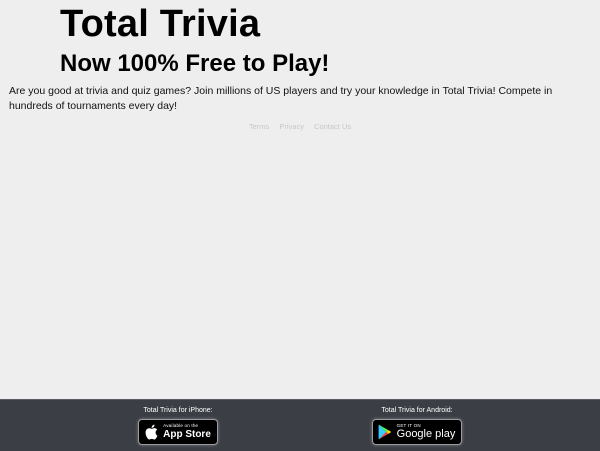 This screenshot has height=451, width=600. Describe the element at coordinates (187, 434) in the screenshot. I see `app-store-big-text: App Store` at that location.